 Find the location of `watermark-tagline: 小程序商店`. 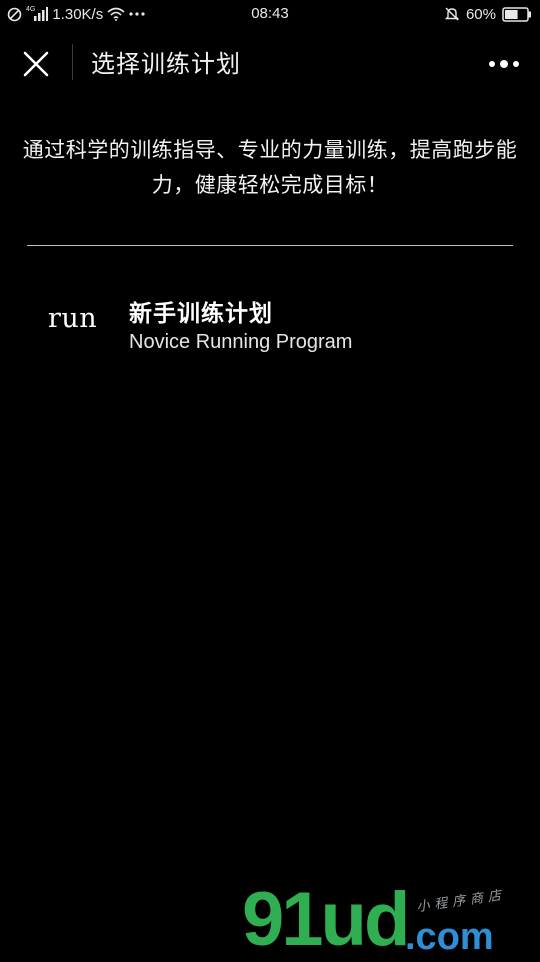

watermark-tagline: 小程序商店 is located at coordinates (461, 901).